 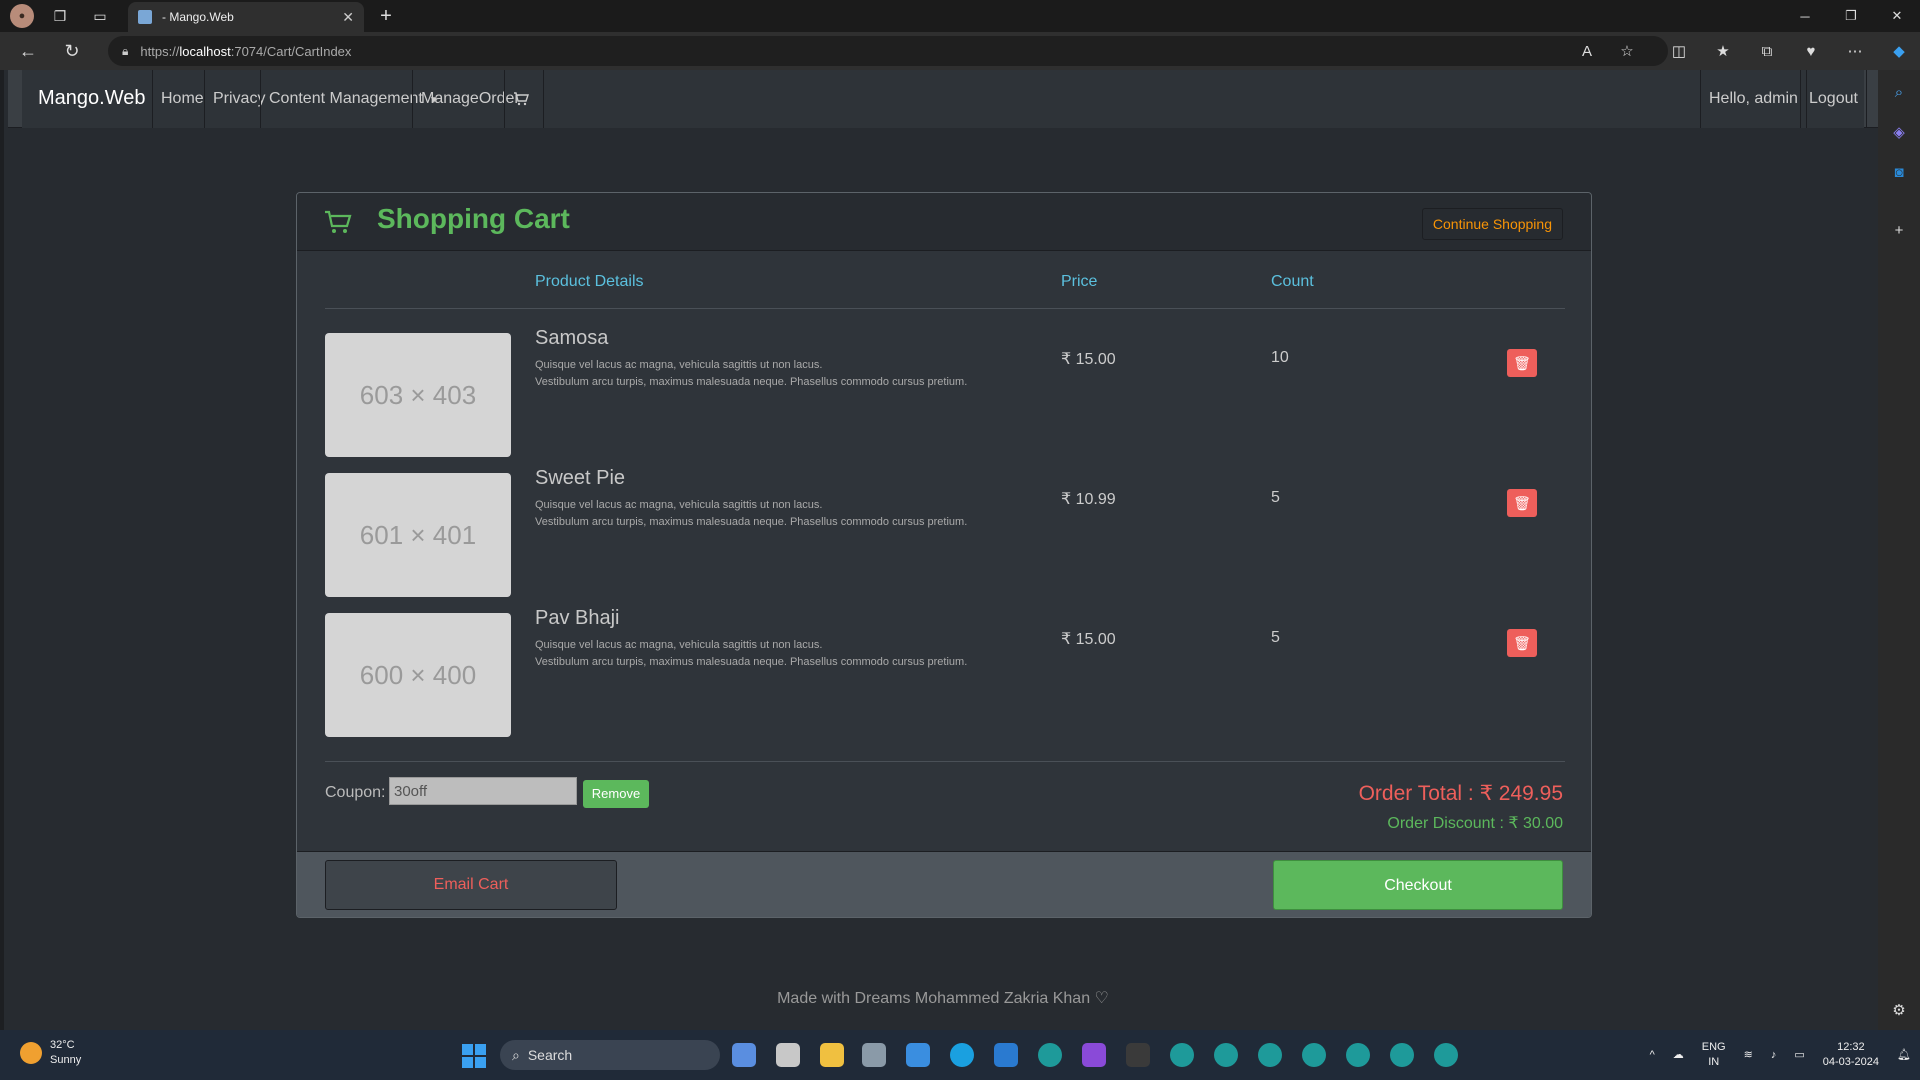 I want to click on refresh-icon: ↻, so click(x=72, y=51).